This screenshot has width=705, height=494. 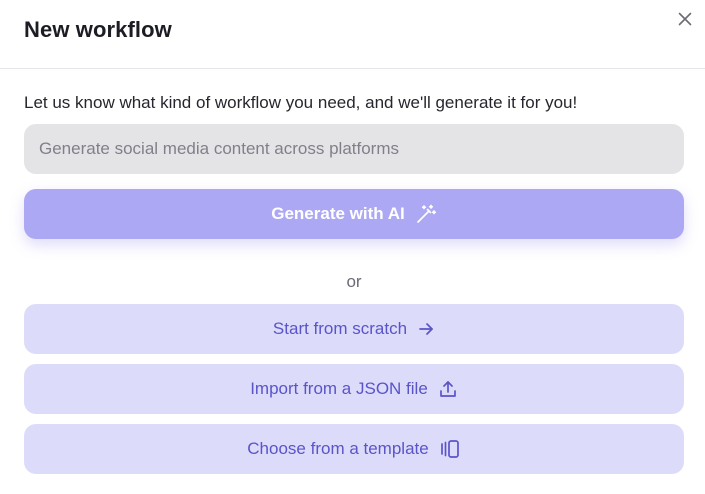 I want to click on magic-wand-icon, so click(x=426, y=214).